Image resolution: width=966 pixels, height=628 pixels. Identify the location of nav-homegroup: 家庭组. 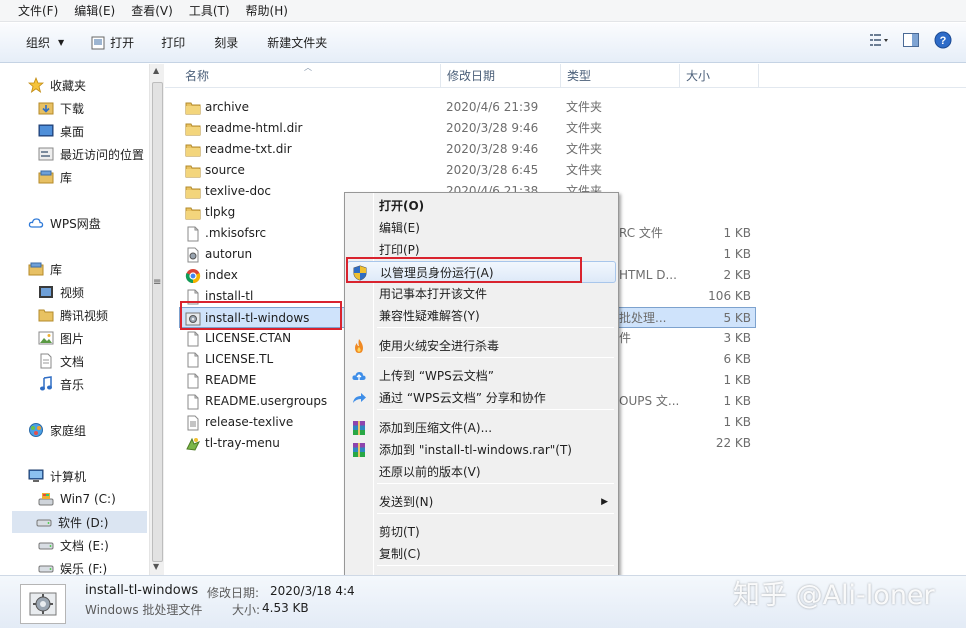
(57, 430).